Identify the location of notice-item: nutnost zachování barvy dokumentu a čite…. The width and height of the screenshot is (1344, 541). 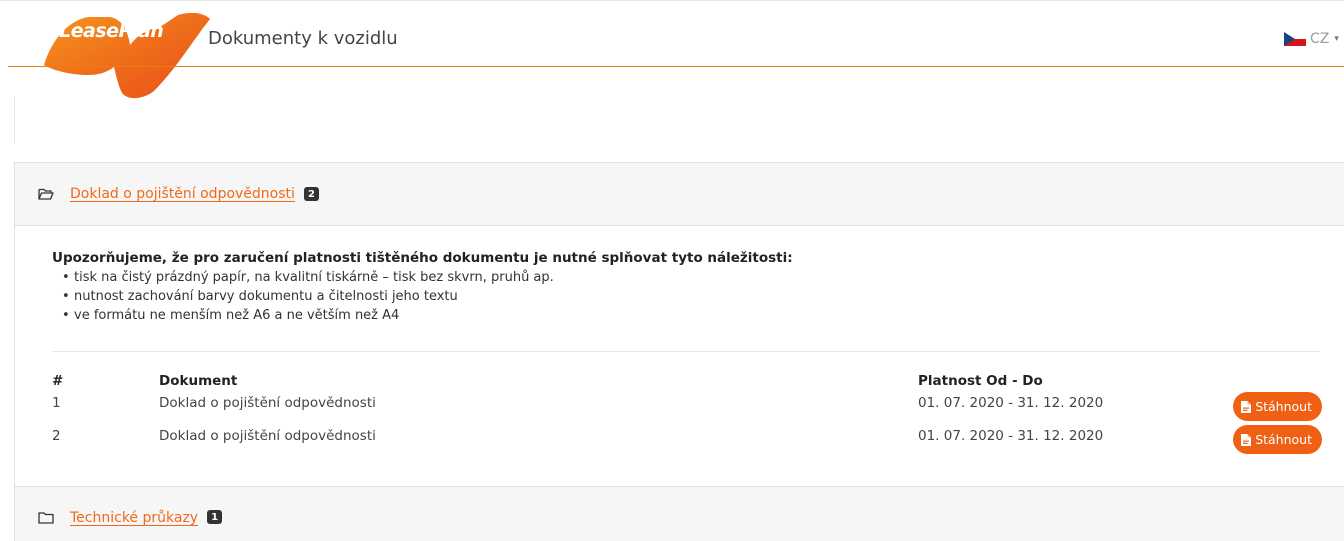
(703, 296).